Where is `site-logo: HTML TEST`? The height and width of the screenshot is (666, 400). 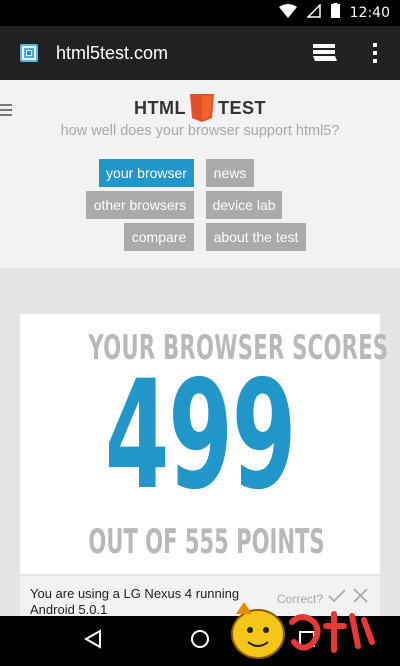
site-logo: HTML TEST is located at coordinates (200, 108).